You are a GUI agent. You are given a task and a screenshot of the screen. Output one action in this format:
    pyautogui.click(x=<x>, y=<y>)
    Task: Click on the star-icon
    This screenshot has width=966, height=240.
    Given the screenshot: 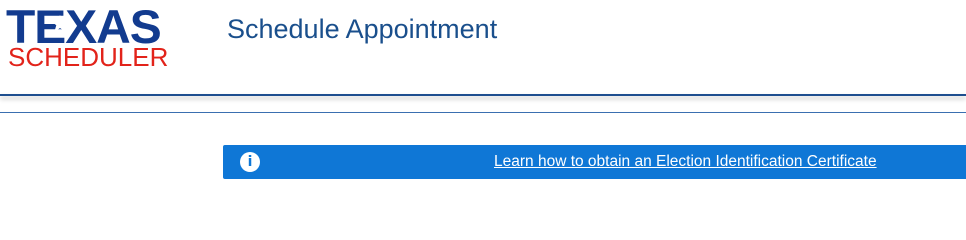 What is the action you would take?
    pyautogui.click(x=60, y=23)
    